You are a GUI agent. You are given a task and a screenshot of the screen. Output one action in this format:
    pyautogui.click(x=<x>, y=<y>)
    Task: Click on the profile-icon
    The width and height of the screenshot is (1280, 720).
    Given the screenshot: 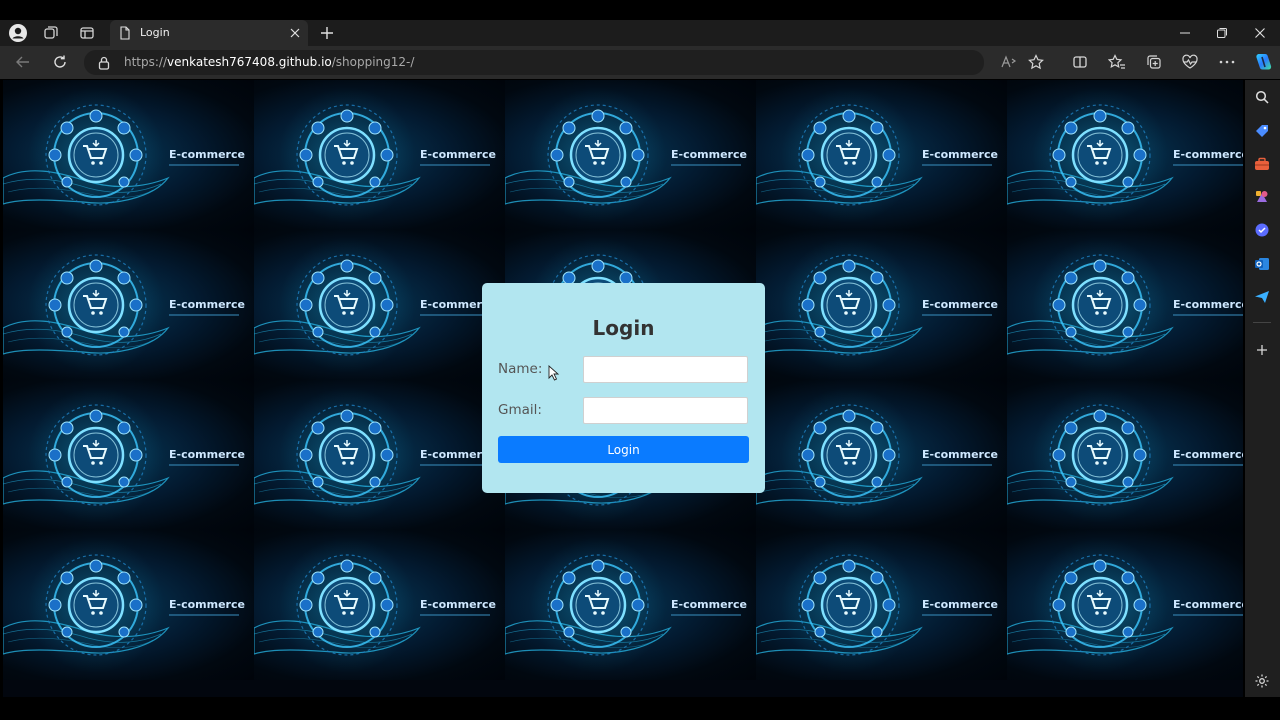 What is the action you would take?
    pyautogui.click(x=18, y=33)
    